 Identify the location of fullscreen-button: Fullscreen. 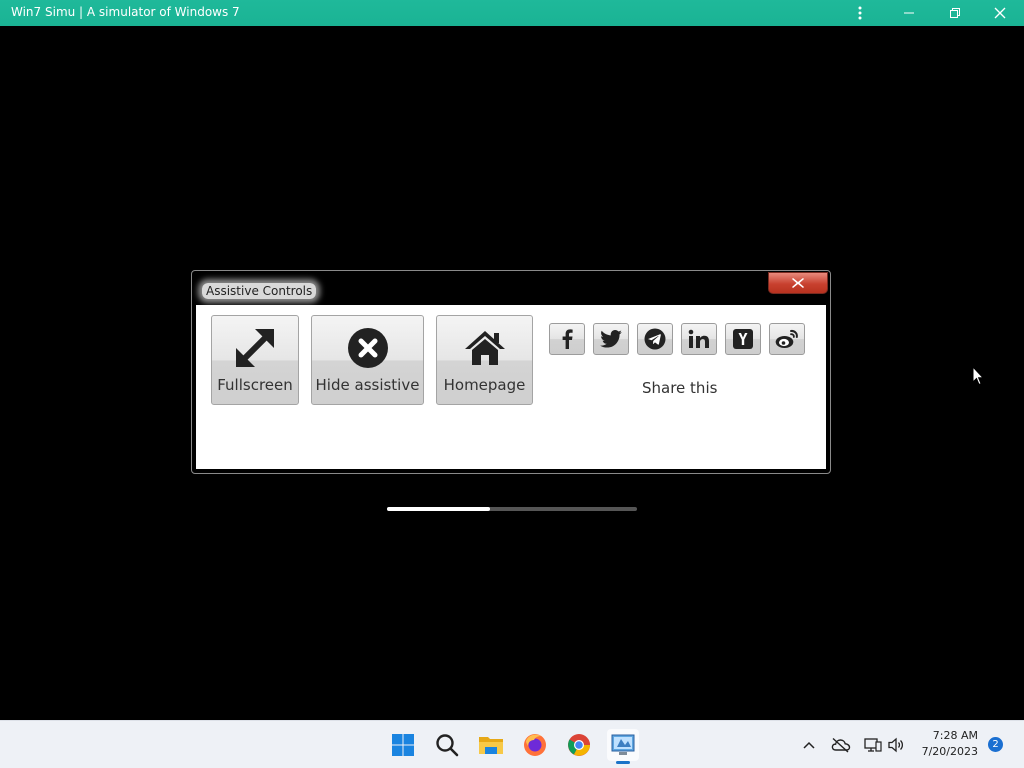
(255, 360).